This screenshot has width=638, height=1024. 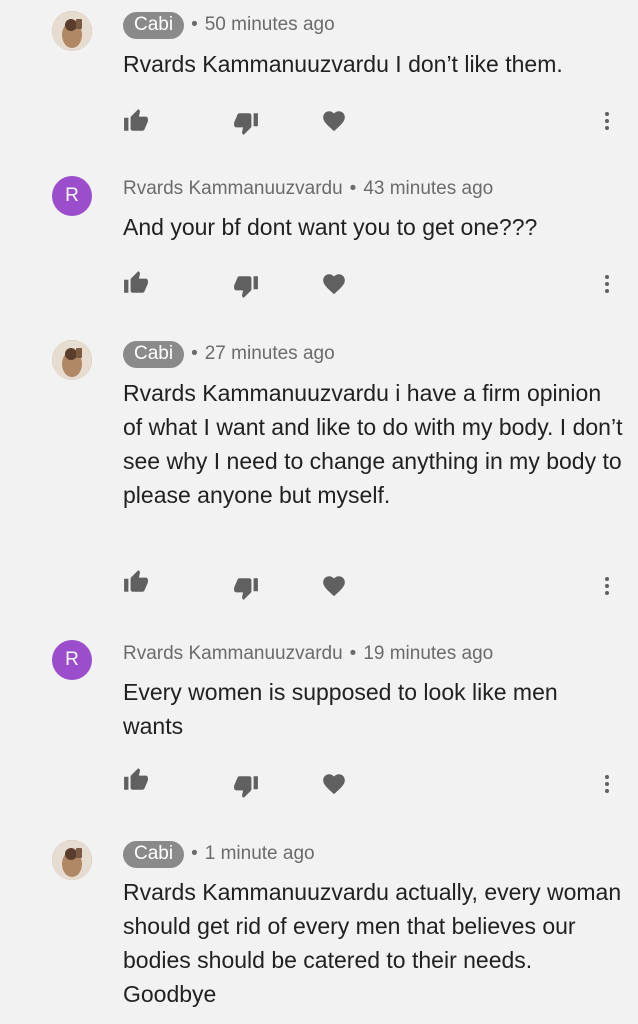 What do you see at coordinates (343, 64) in the screenshot?
I see `comment-text: Rvards Kammanuuzvardu I don’t like them.` at bounding box center [343, 64].